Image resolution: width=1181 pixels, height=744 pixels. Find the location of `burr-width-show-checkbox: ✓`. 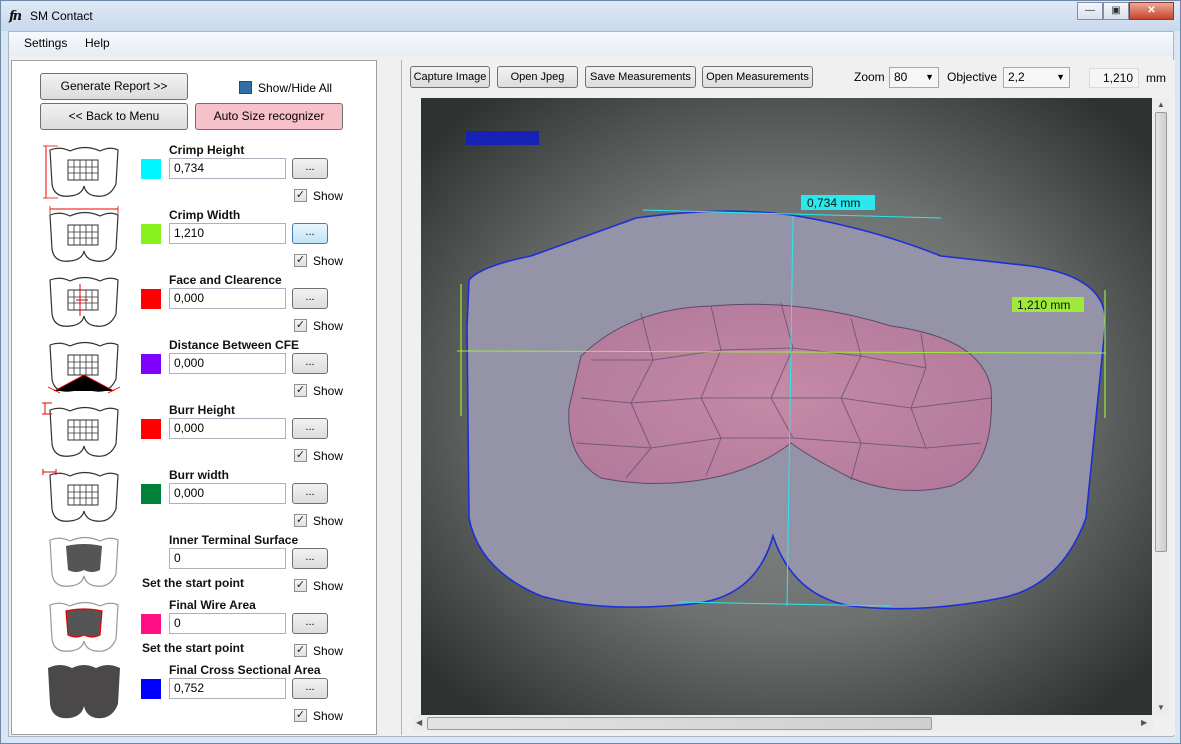

burr-width-show-checkbox: ✓ is located at coordinates (300, 520).